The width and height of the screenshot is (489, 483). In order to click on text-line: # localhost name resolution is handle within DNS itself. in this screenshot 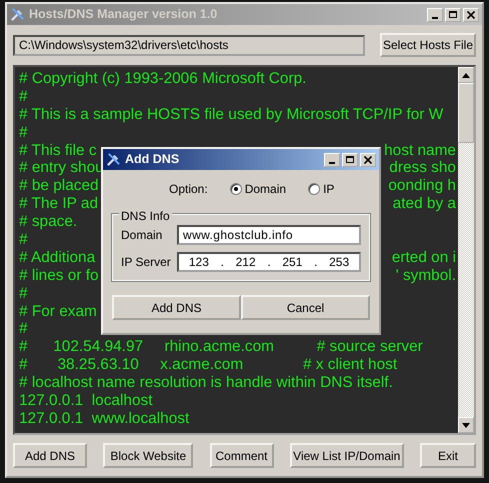, I will do `click(206, 383)`.